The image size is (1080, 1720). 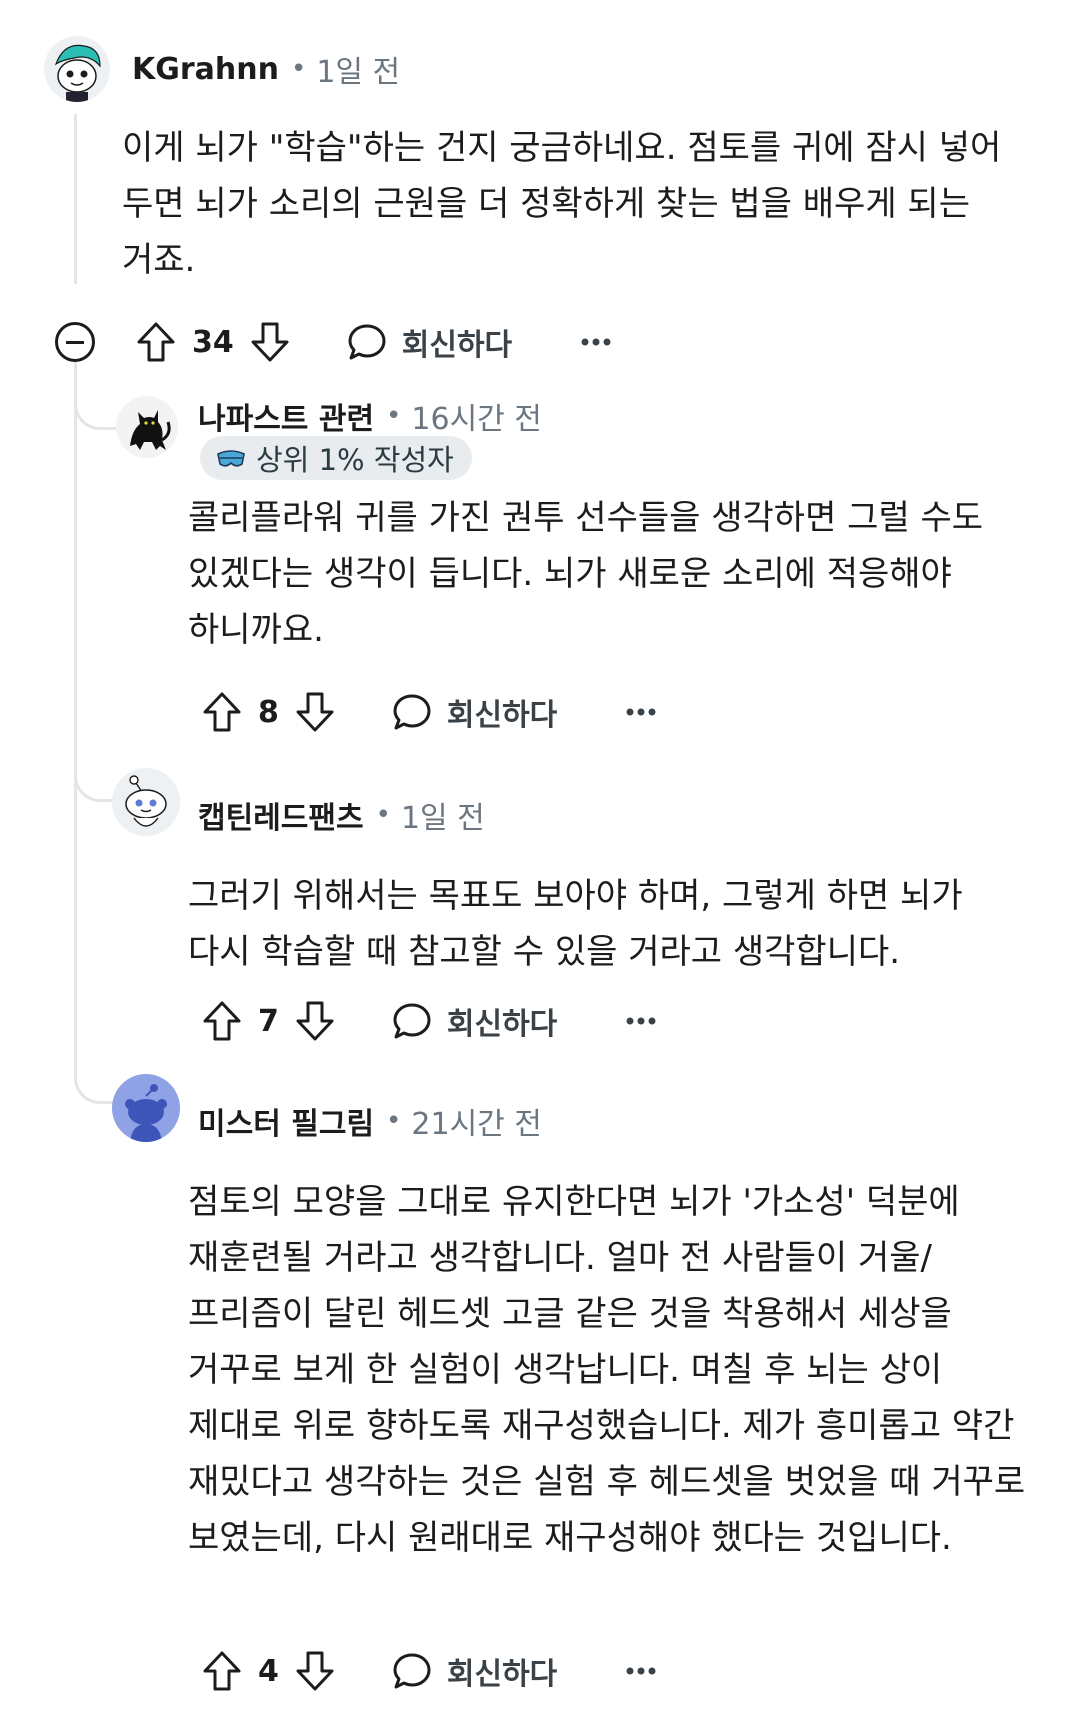 What do you see at coordinates (75, 199) in the screenshot?
I see `thread-line-main` at bounding box center [75, 199].